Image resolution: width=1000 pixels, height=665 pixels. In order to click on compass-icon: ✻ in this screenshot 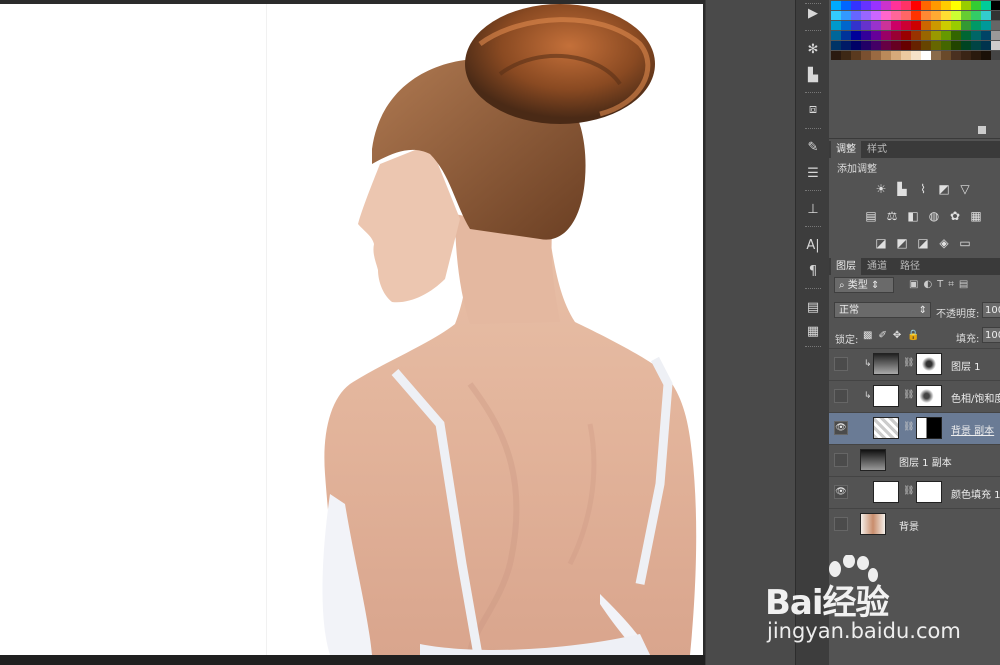, I will do `click(813, 49)`.